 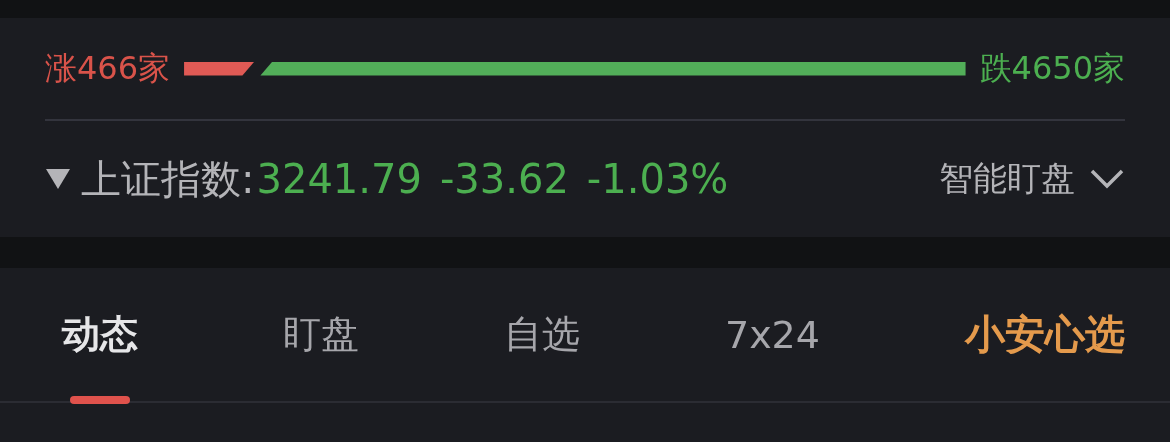 I want to click on smart-monitor-dropdown: 智能盯盘, so click(x=1032, y=179).